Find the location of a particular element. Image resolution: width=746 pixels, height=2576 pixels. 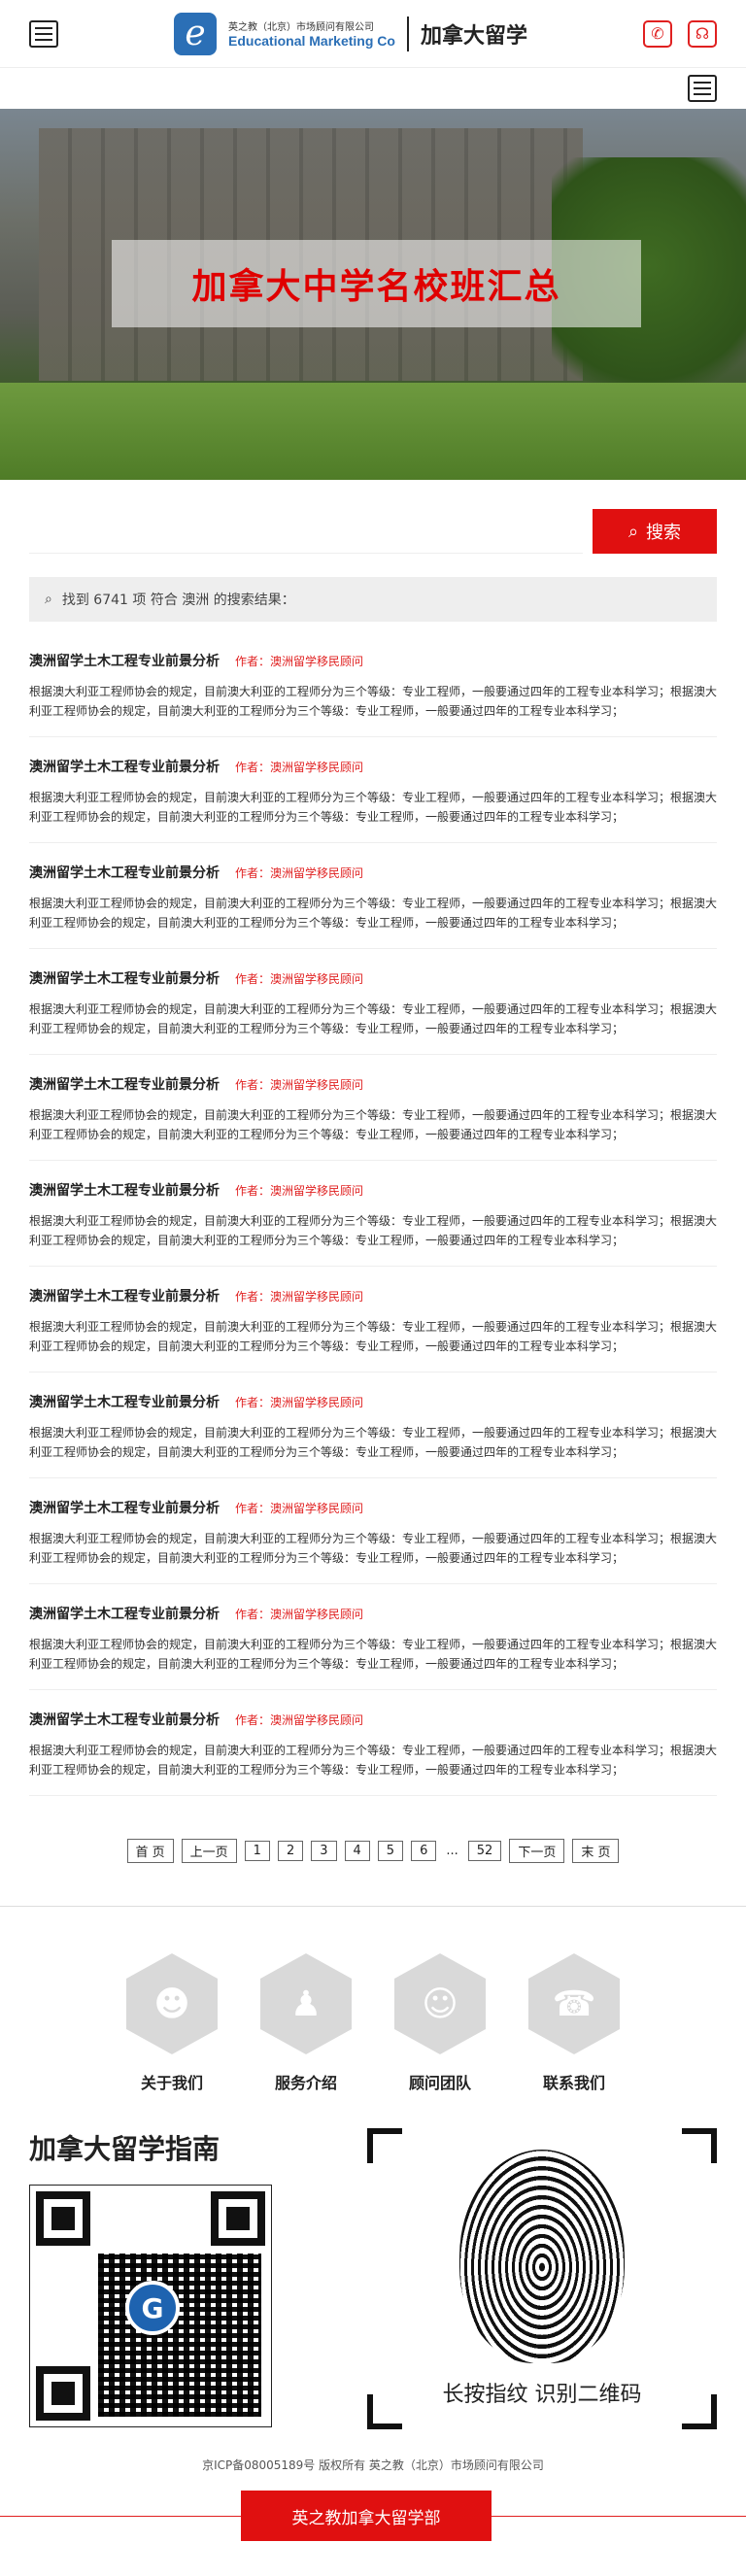

page-1-button: 1 is located at coordinates (257, 1851).